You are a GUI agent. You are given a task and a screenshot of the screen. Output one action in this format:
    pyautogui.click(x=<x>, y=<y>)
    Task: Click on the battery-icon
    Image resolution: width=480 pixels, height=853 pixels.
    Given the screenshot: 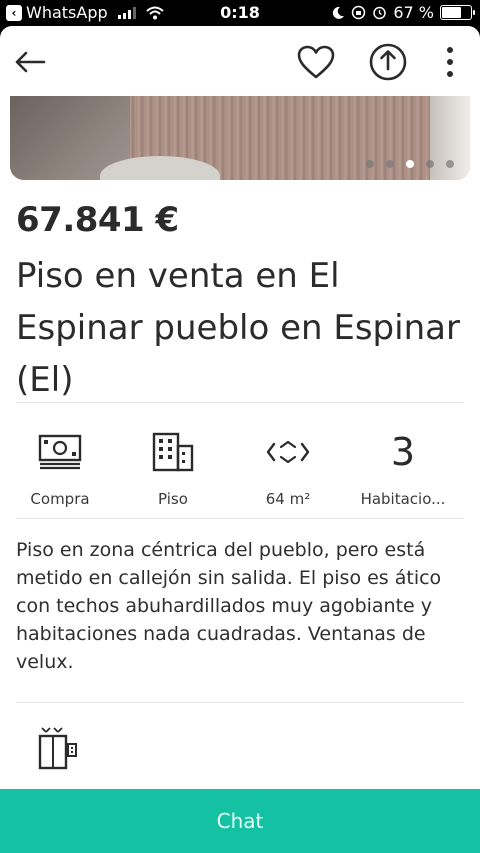 What is the action you would take?
    pyautogui.click(x=457, y=12)
    